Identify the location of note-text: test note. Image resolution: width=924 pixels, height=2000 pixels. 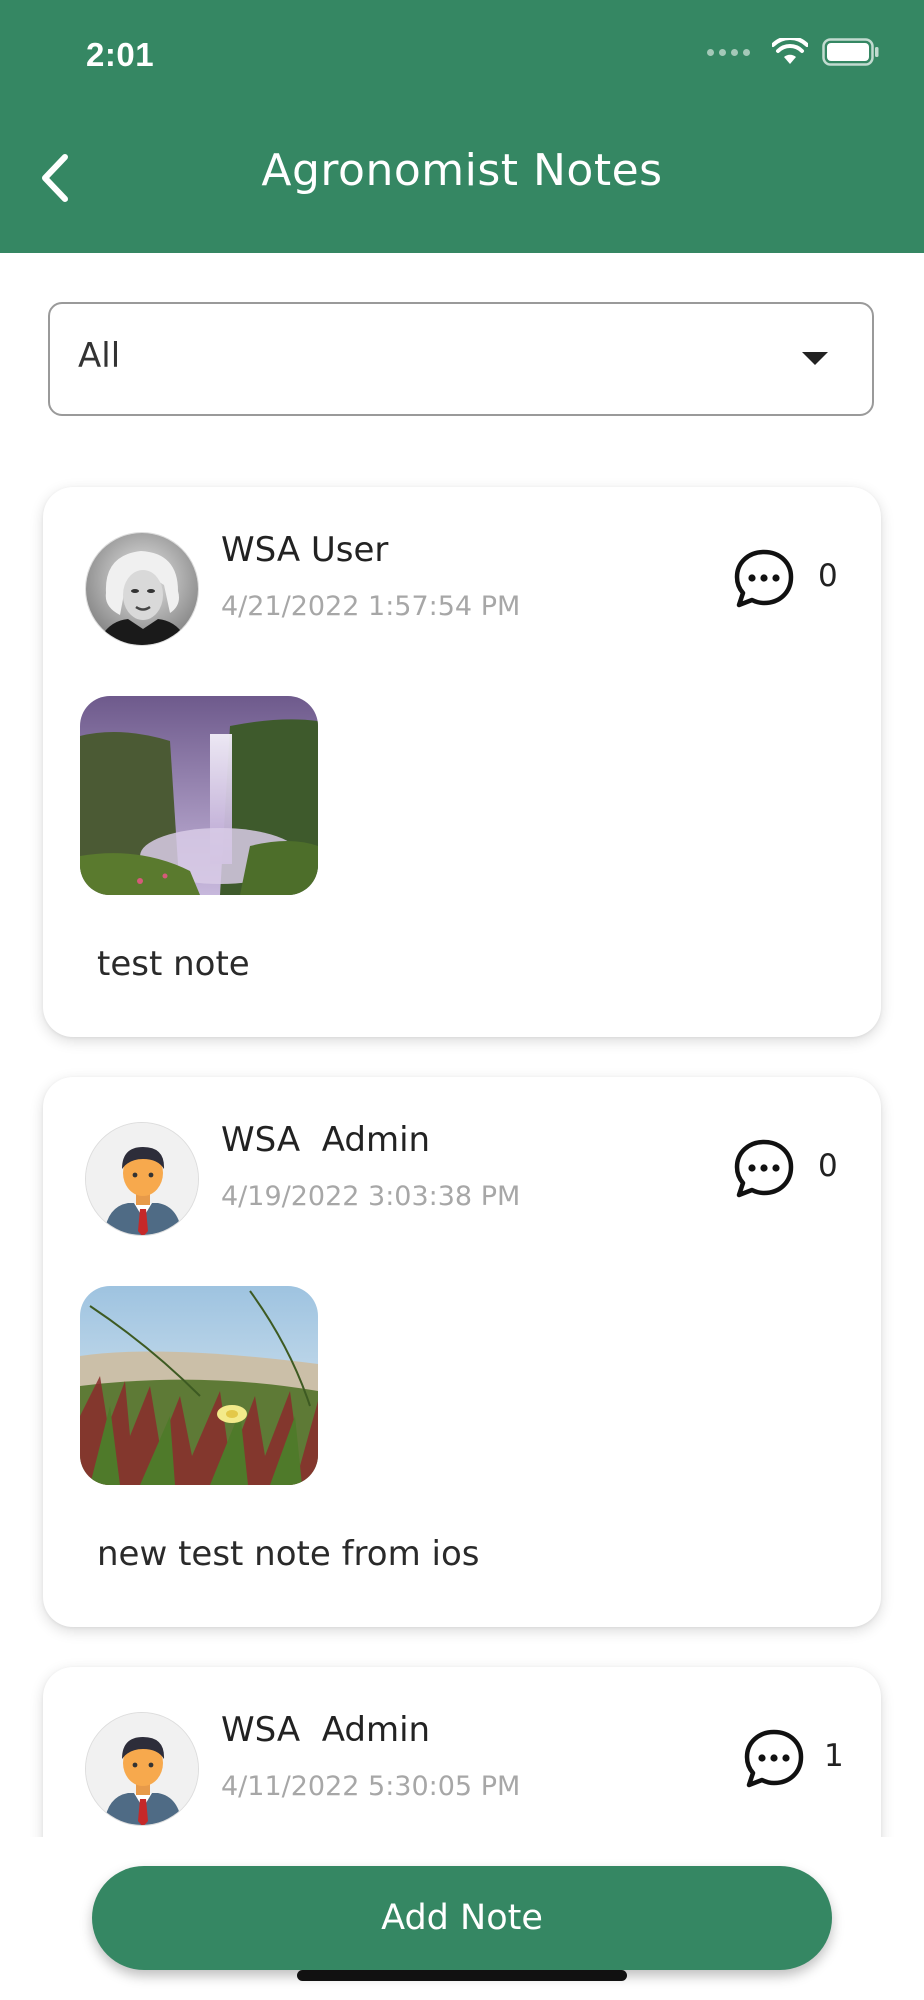
(173, 964).